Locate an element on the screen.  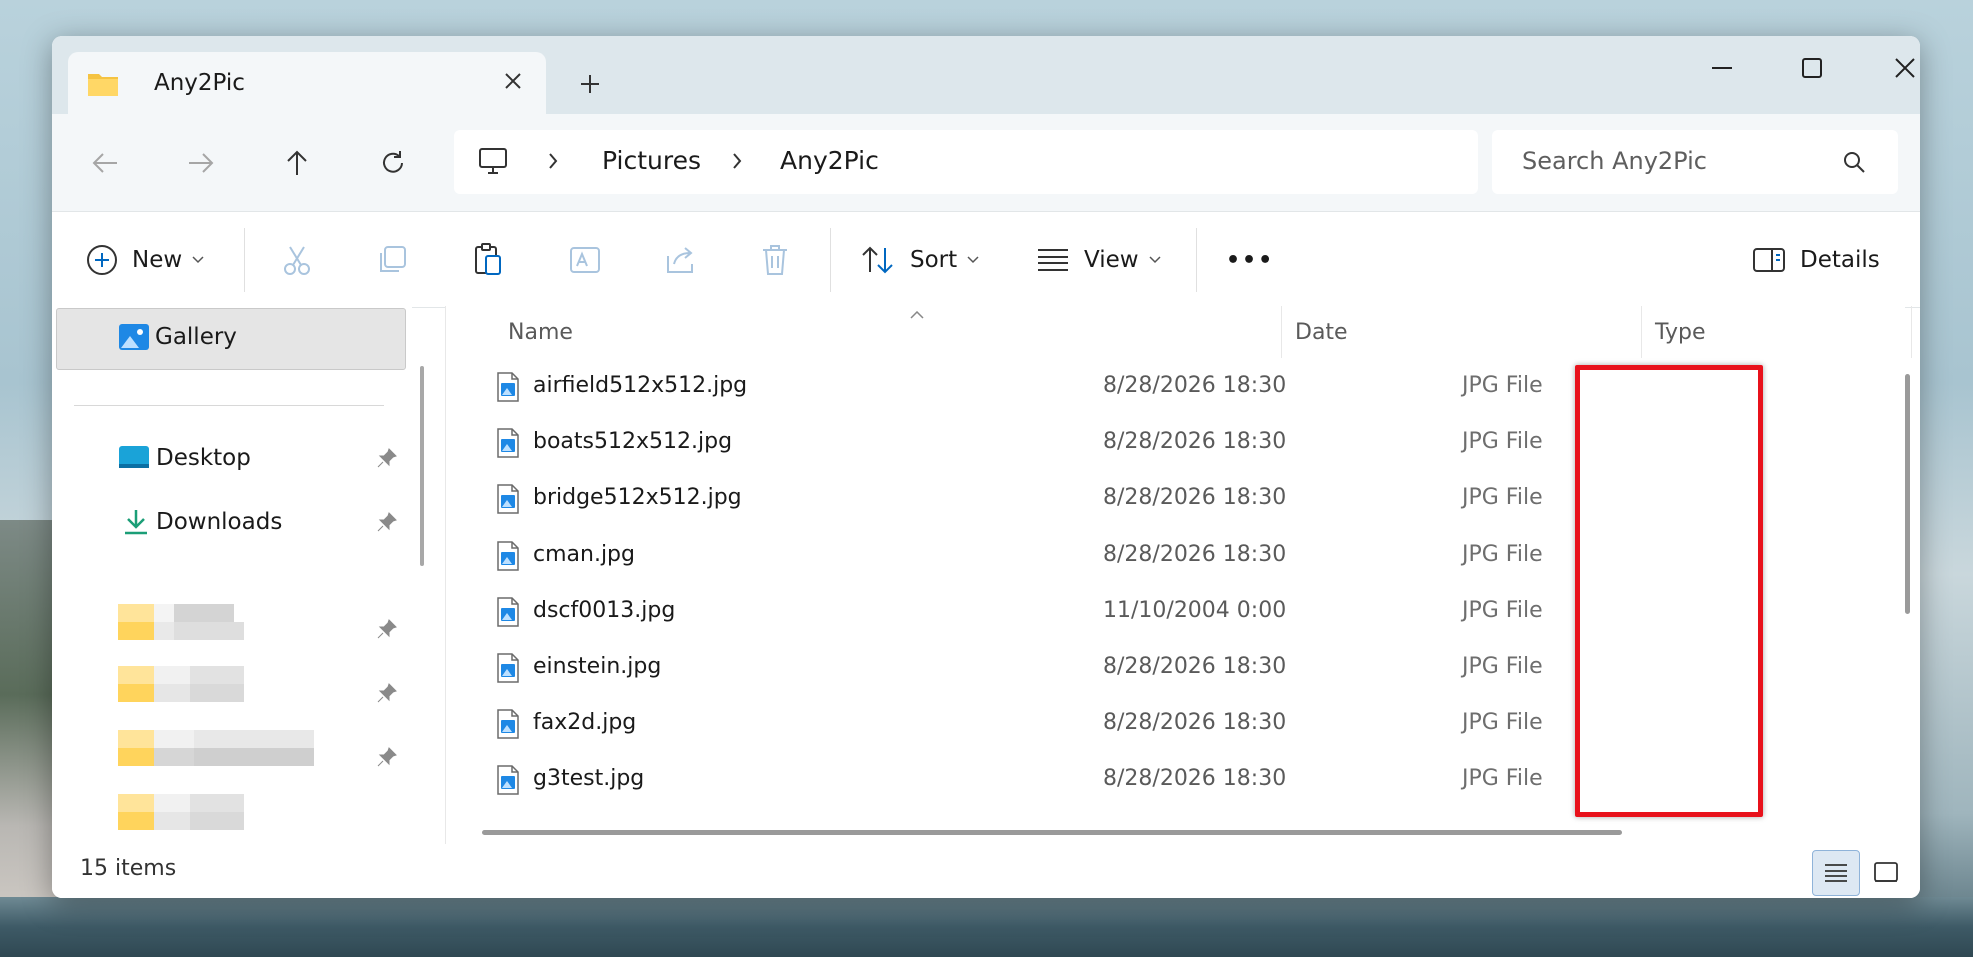
item-count: 15 items is located at coordinates (128, 868).